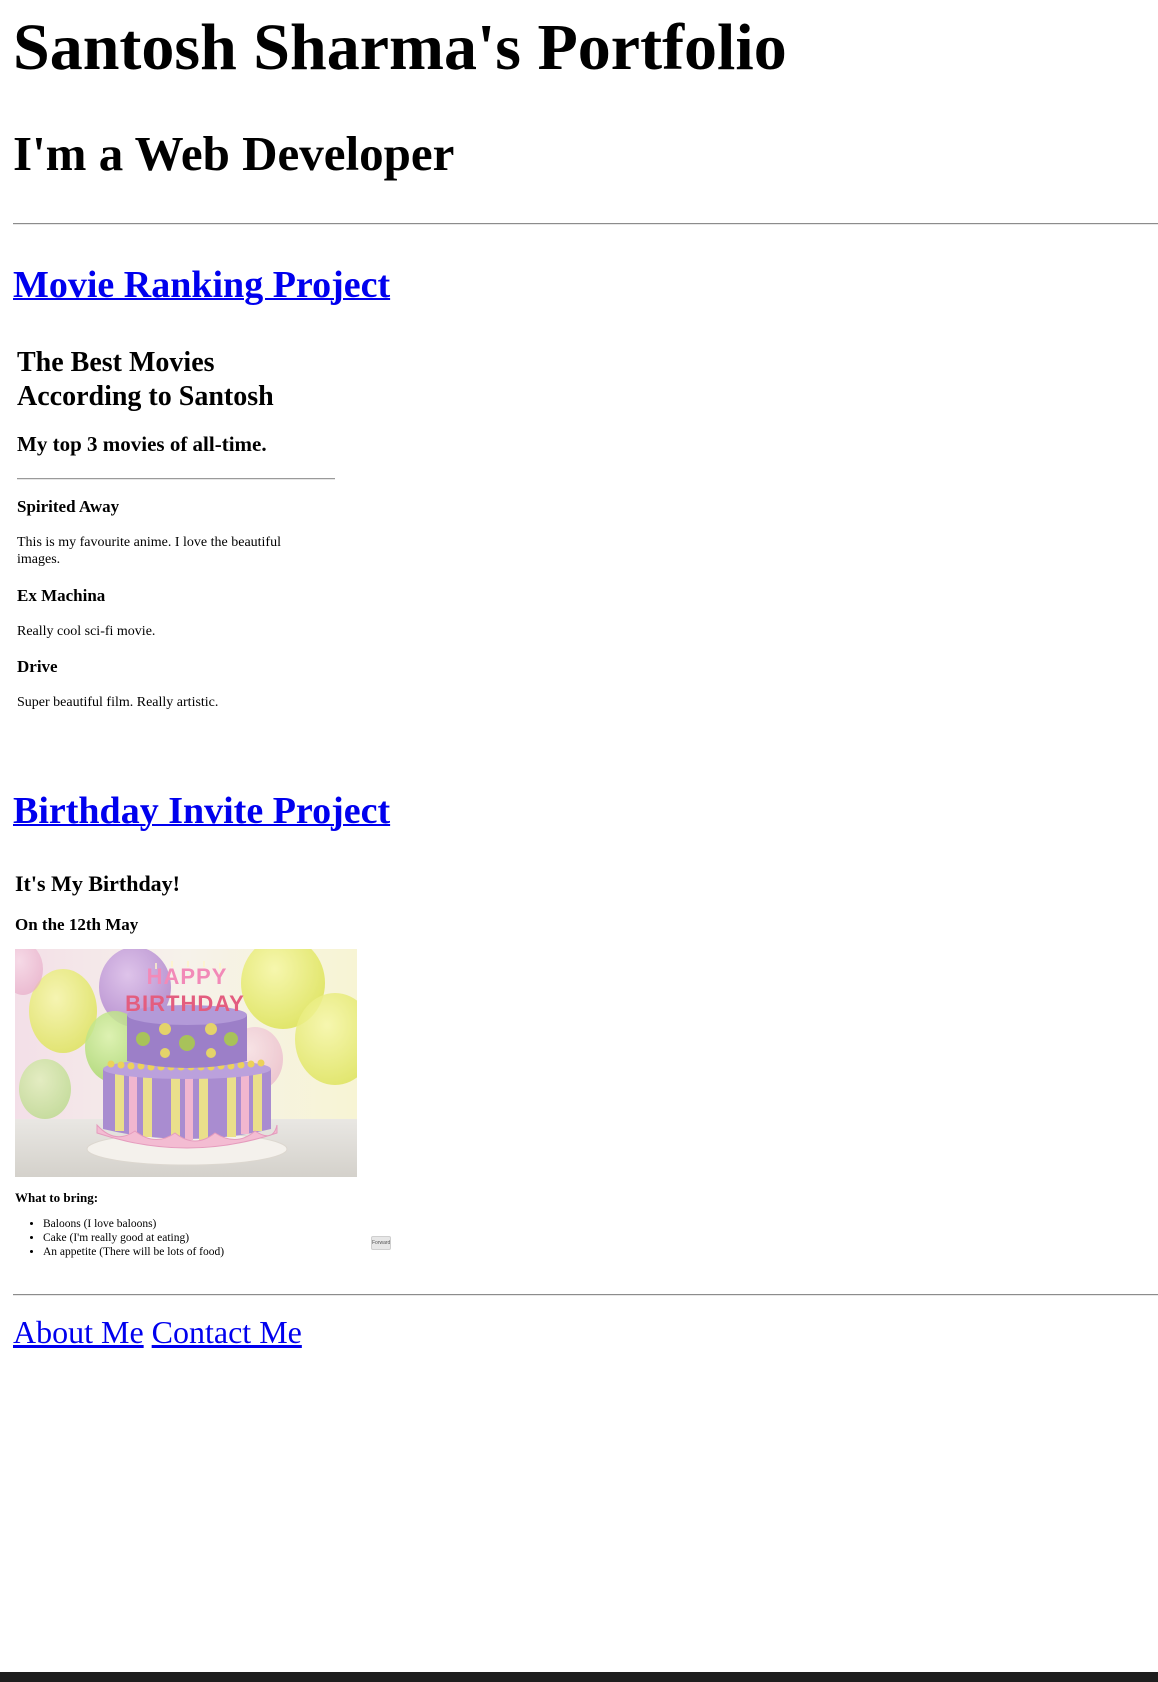  Describe the element at coordinates (133, 1238) in the screenshot. I see `list-item: Cake (I'm really good at eating)` at that location.